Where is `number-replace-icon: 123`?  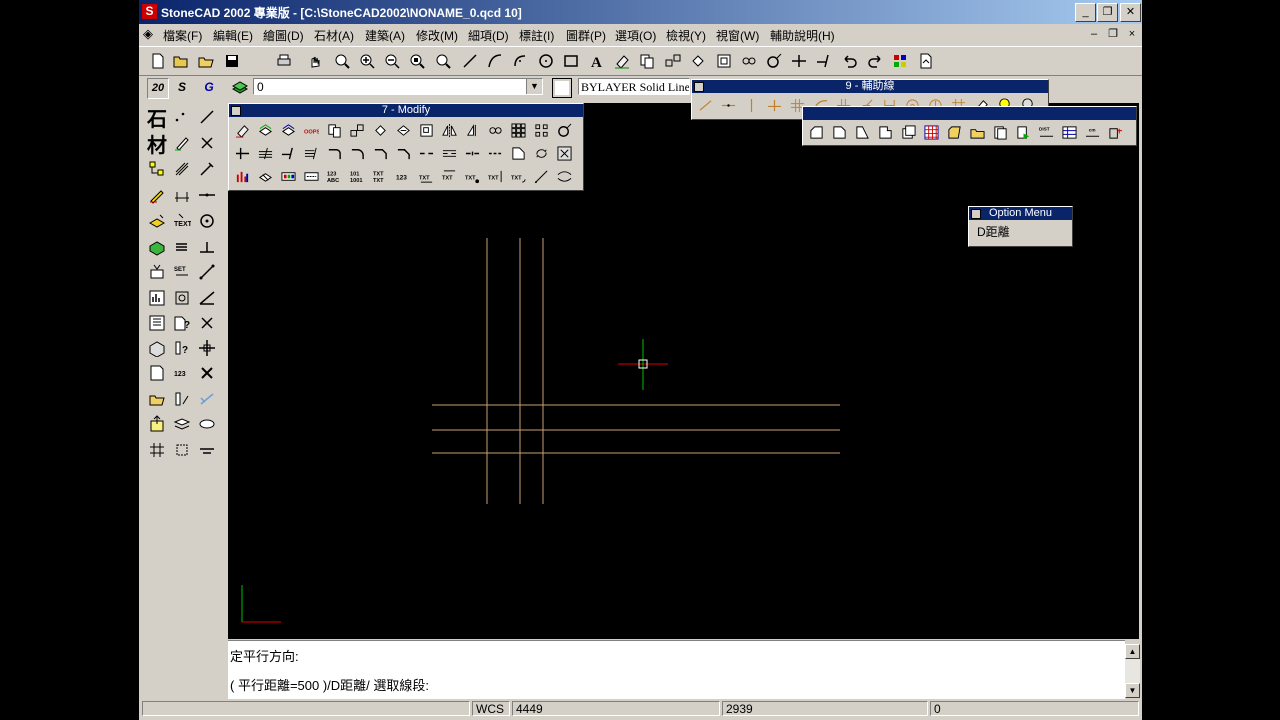 number-replace-icon: 123 is located at coordinates (403, 176).